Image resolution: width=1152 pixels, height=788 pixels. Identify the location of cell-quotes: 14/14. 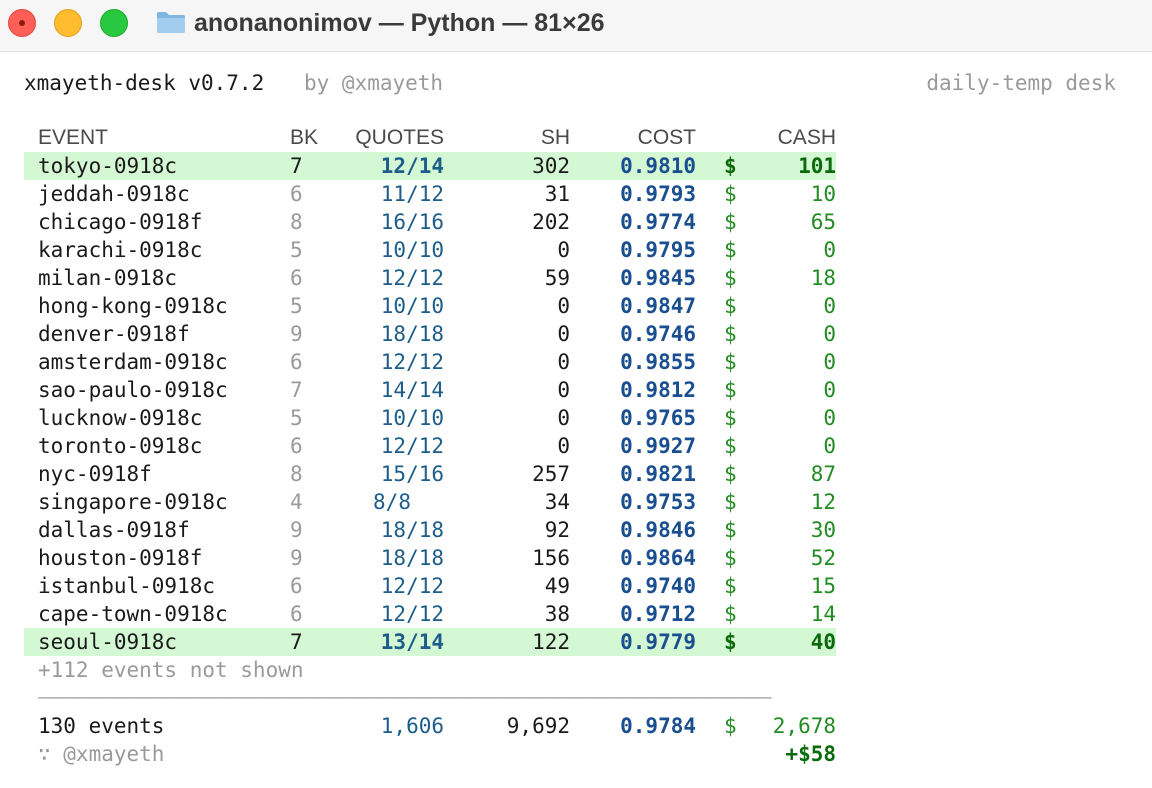
(412, 390).